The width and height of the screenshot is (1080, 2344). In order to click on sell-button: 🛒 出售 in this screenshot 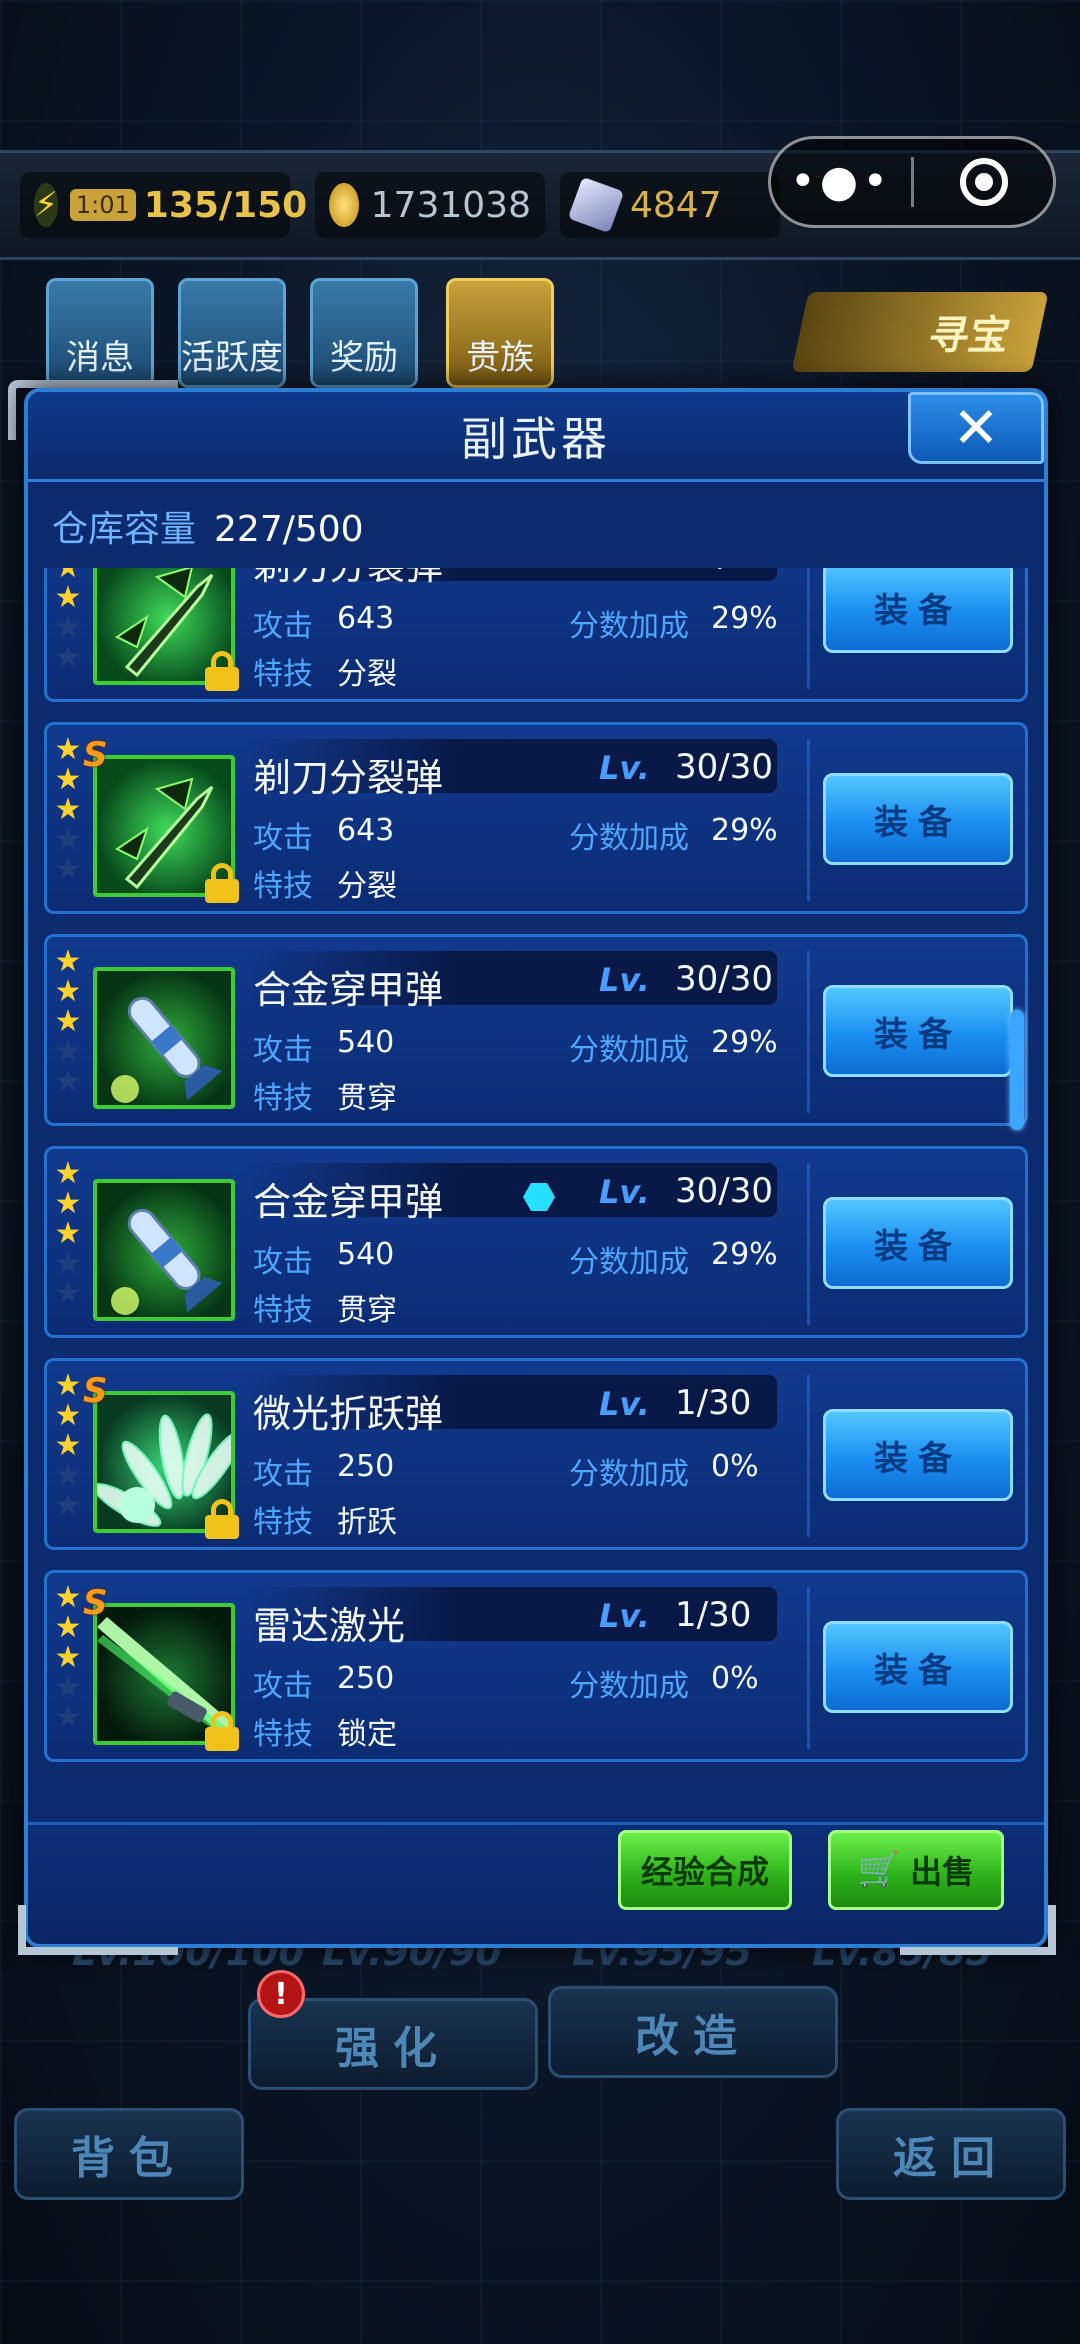, I will do `click(916, 1870)`.